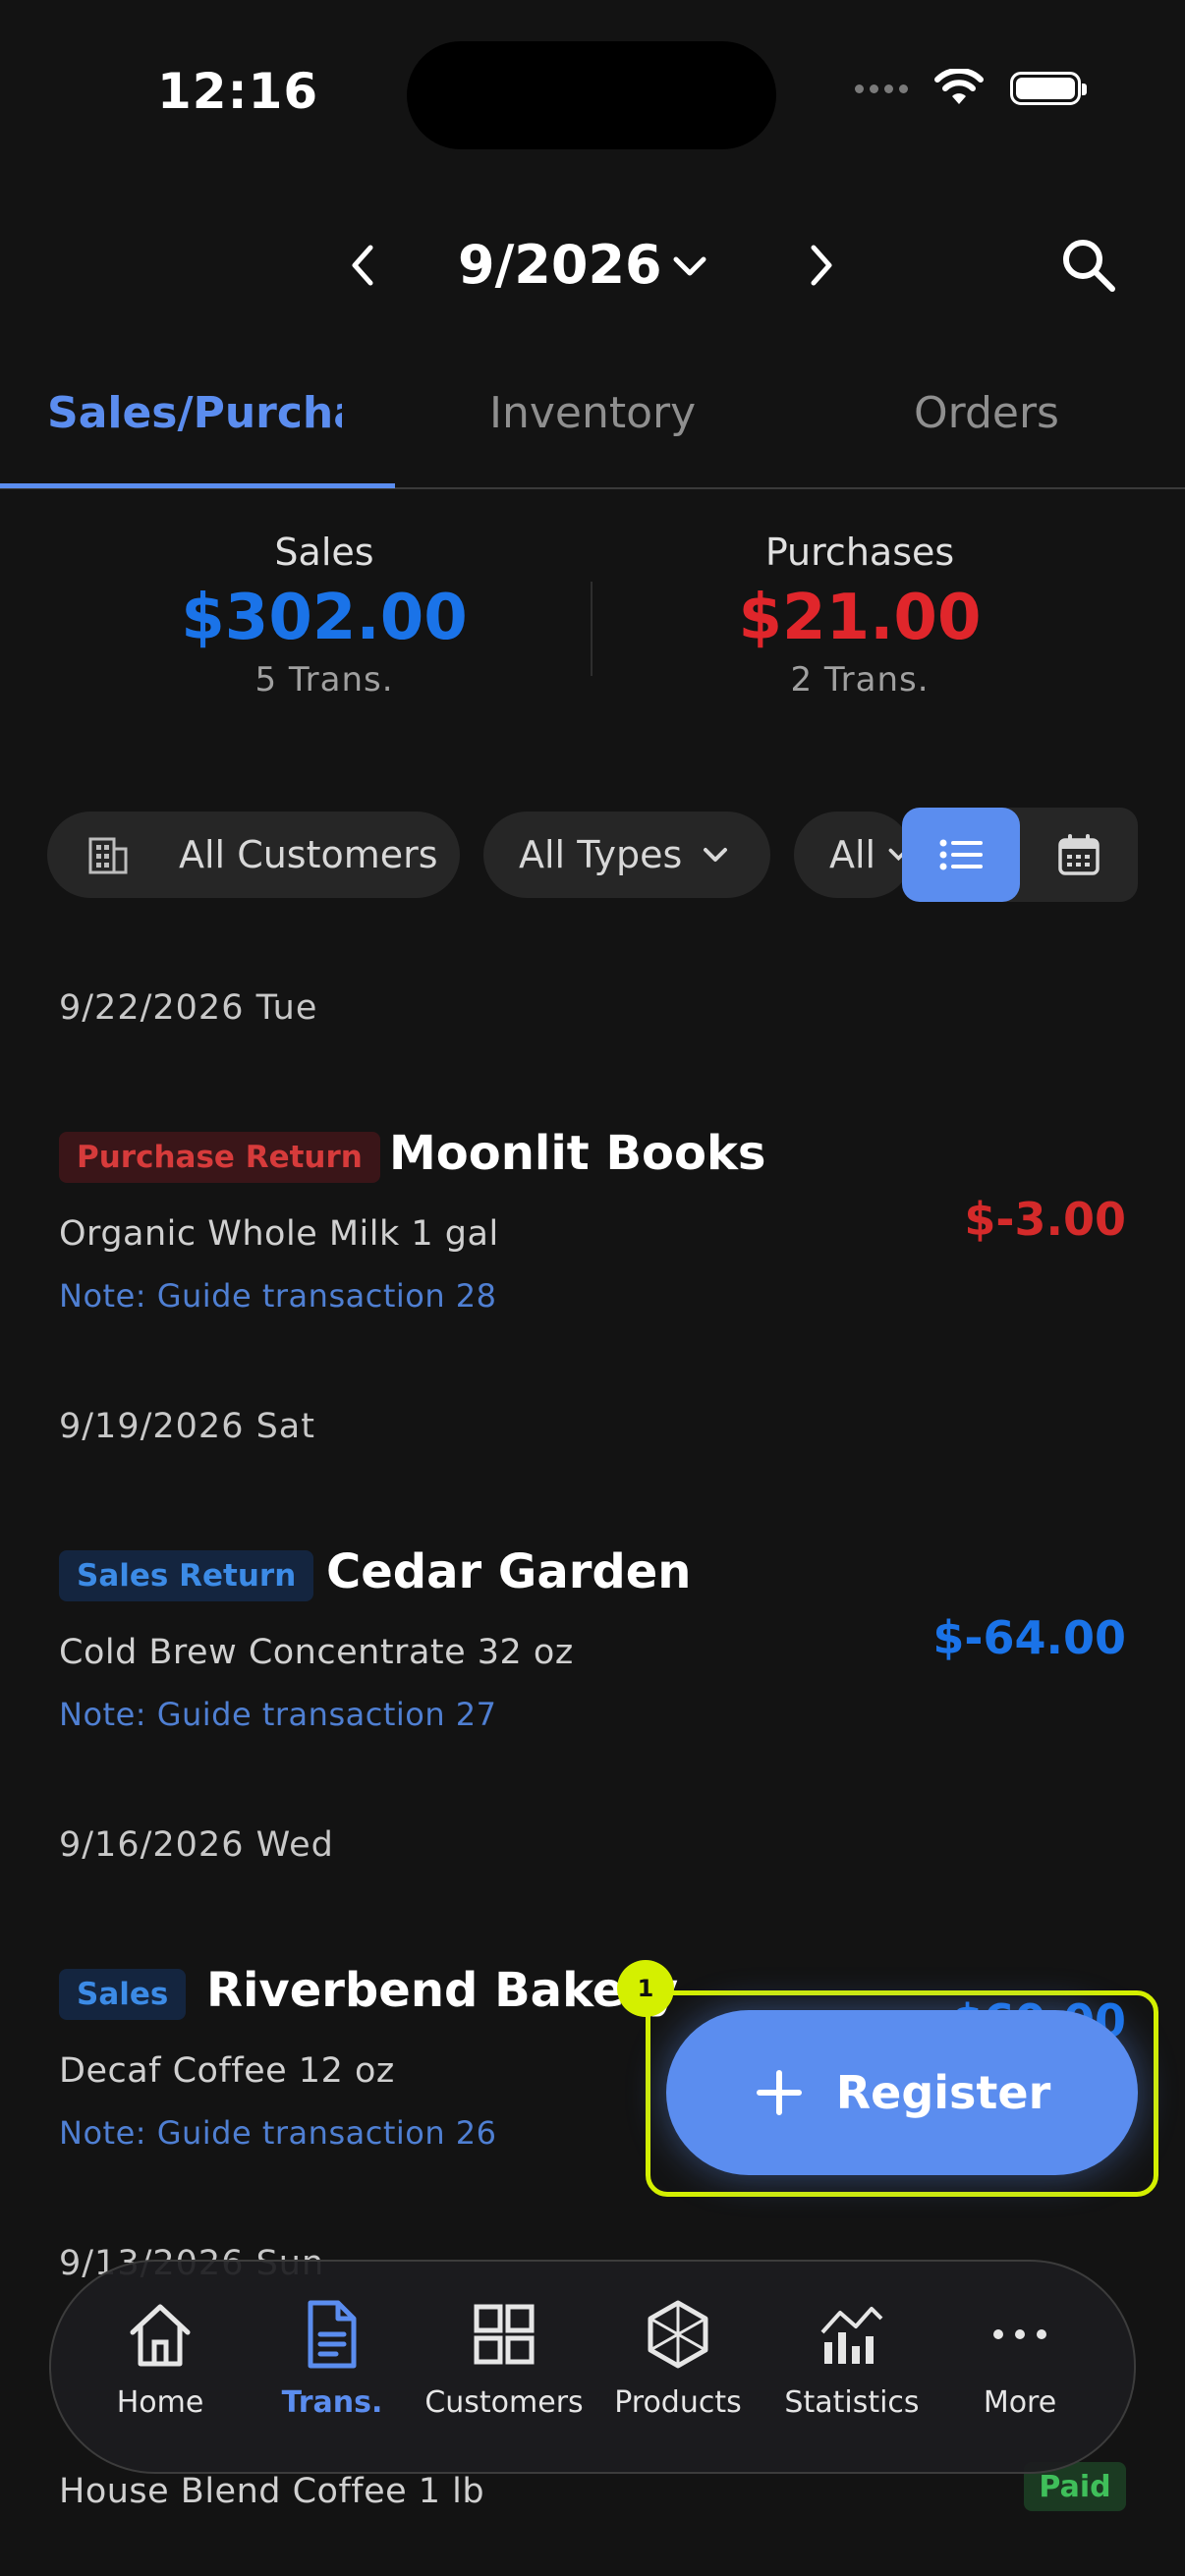  What do you see at coordinates (161, 2335) in the screenshot?
I see `home-icon` at bounding box center [161, 2335].